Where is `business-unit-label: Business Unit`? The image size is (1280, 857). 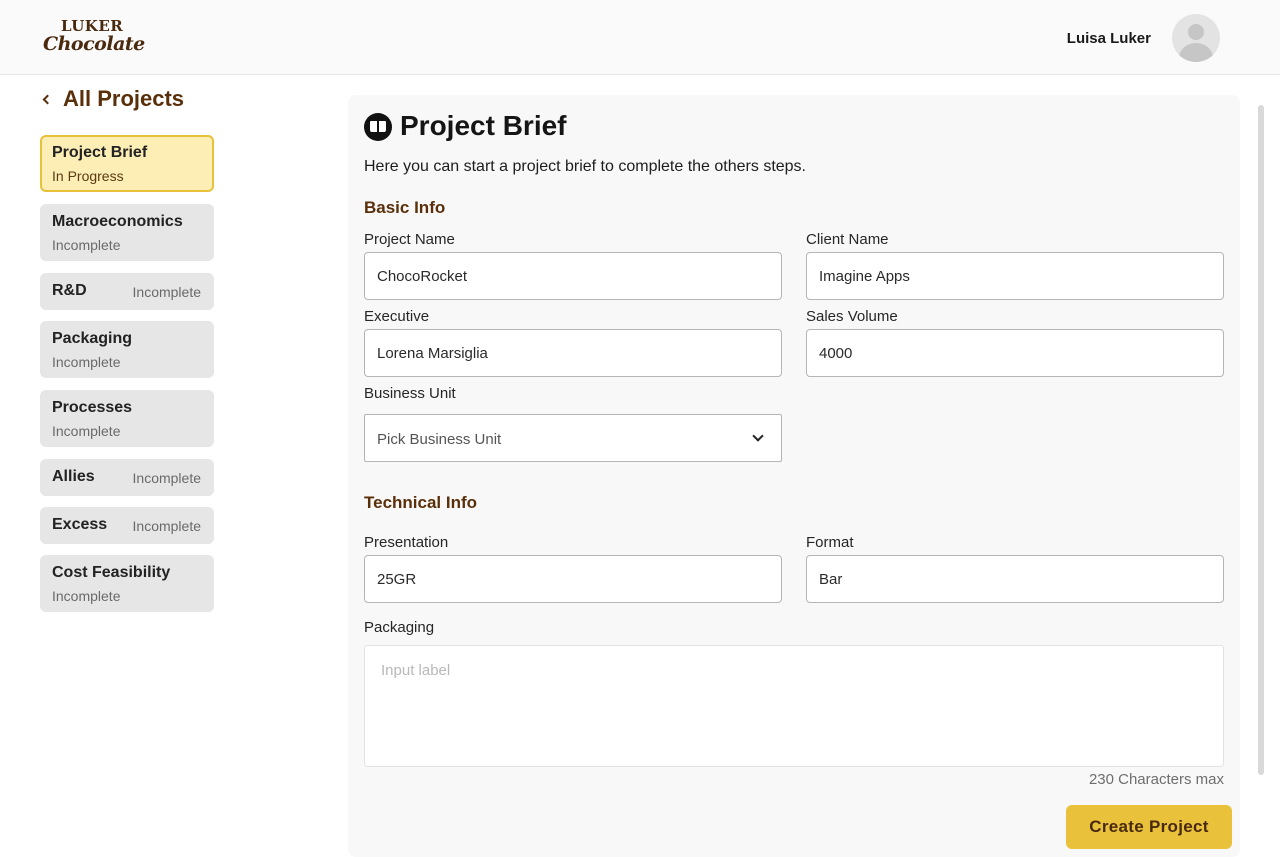
business-unit-label: Business Unit is located at coordinates (410, 393).